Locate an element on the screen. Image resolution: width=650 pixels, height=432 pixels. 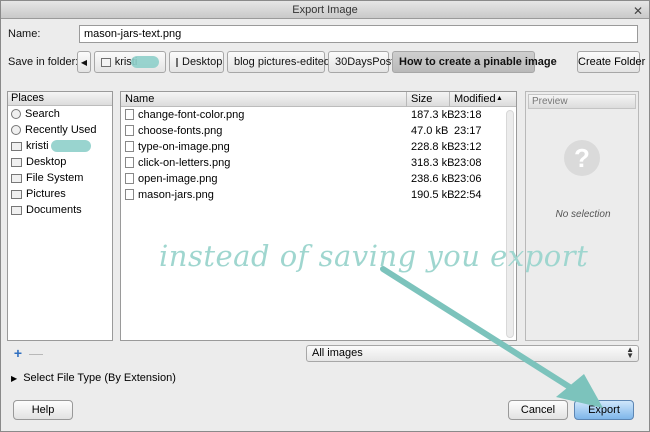
cancel-button: Cancel is located at coordinates (538, 410).